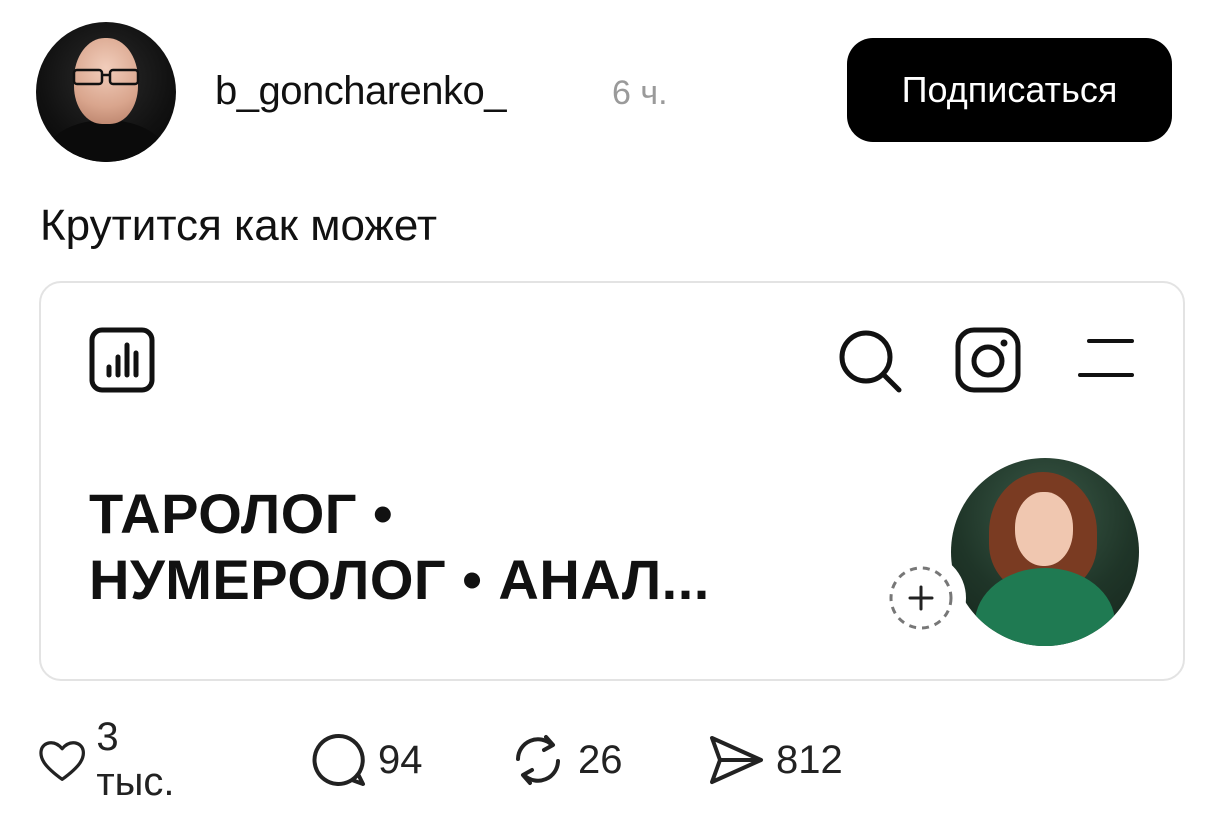 Image resolution: width=1224 pixels, height=830 pixels. Describe the element at coordinates (1045, 607) in the screenshot. I see `photo-dress` at that location.